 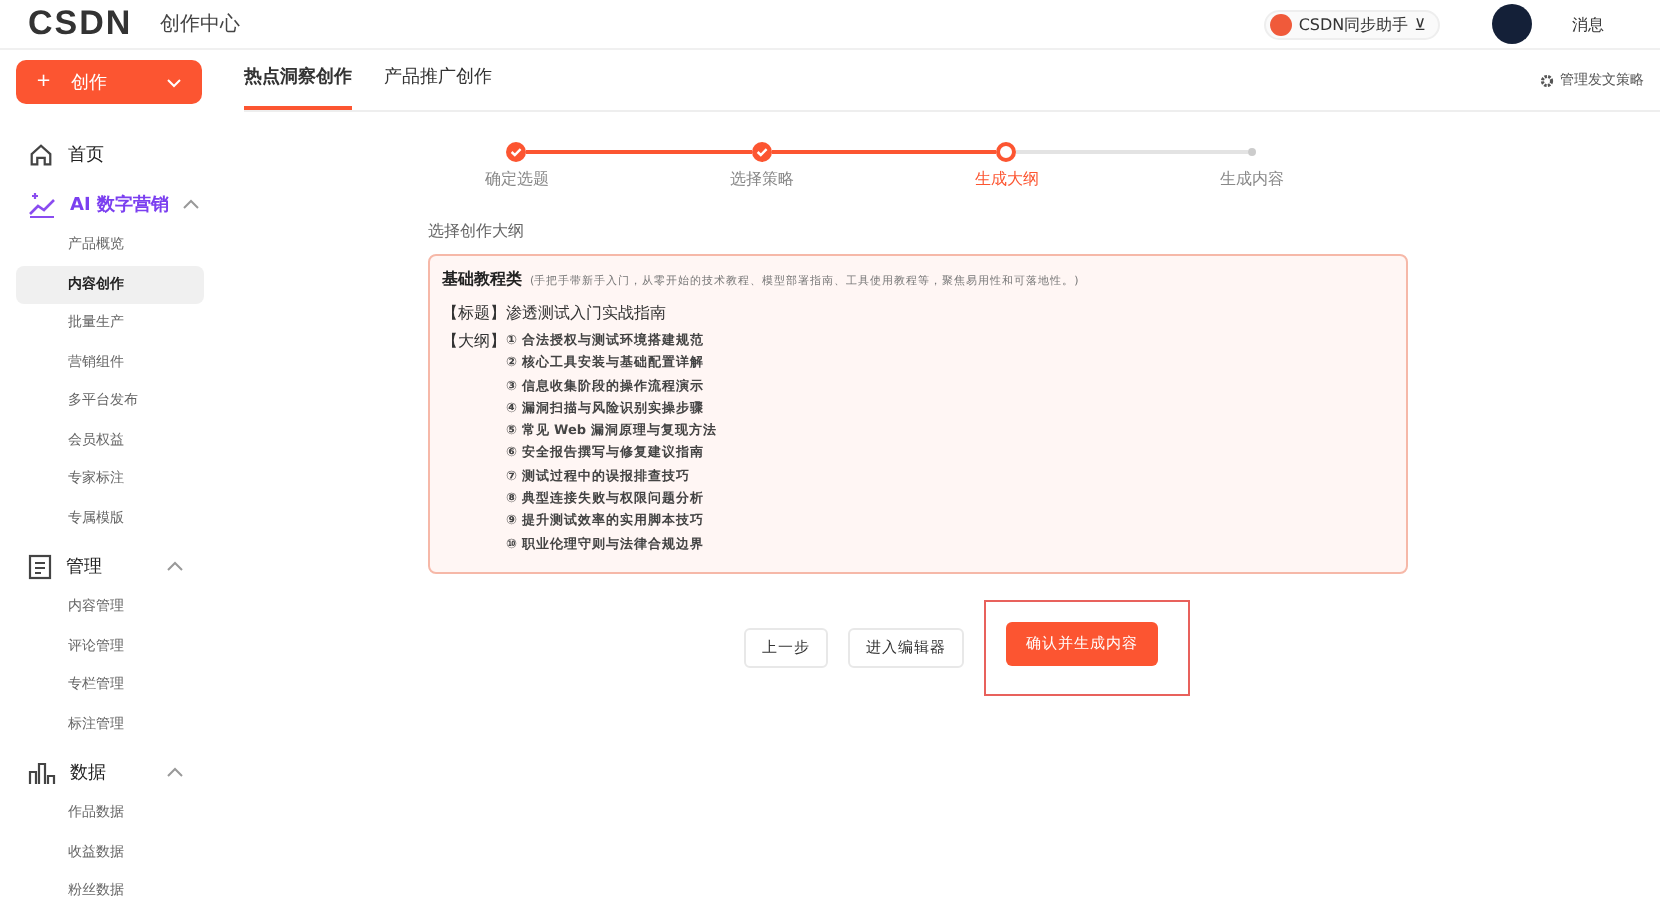 I want to click on document-icon, so click(x=40, y=566).